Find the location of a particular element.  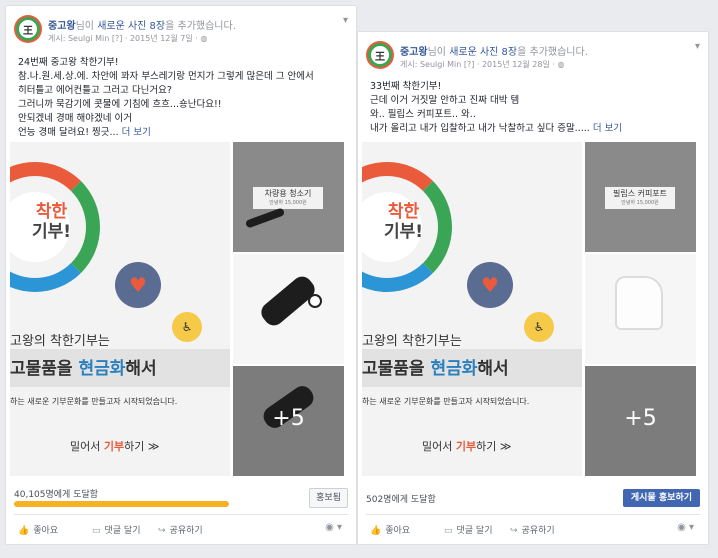

post-meta: 게시: Seulgi Min [?] · 2015년 12월 7일 · ◍ is located at coordinates (128, 38).